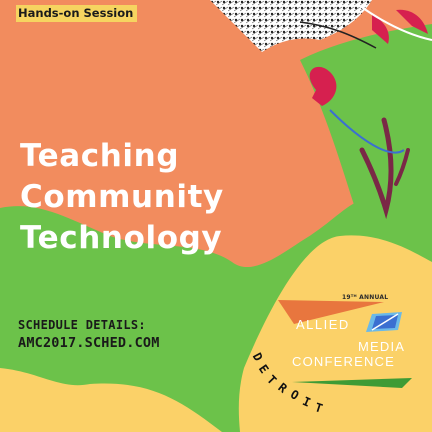 The width and height of the screenshot is (432, 432). Describe the element at coordinates (121, 238) in the screenshot. I see `title-line: Technology` at that location.